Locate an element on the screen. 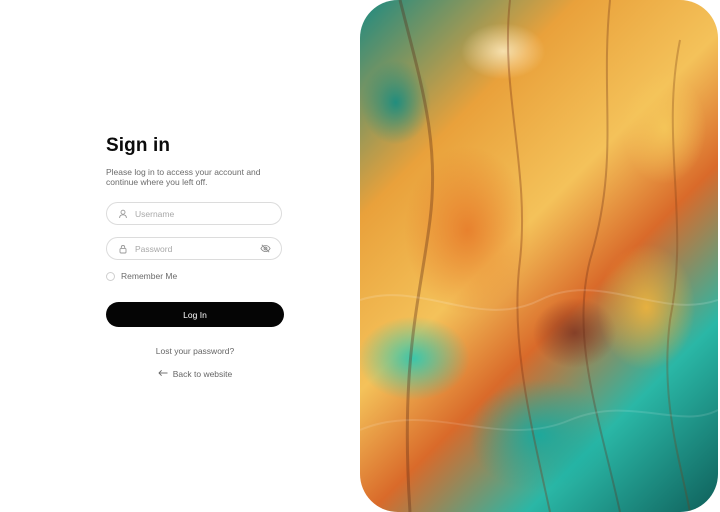 This screenshot has height=512, width=720. username-field is located at coordinates (194, 213).